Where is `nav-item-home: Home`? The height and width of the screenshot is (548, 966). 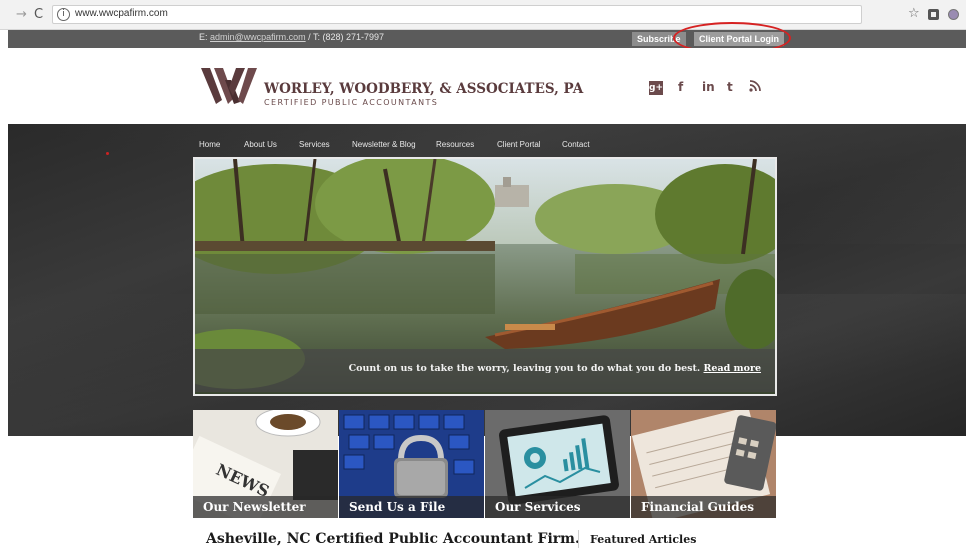 nav-item-home: Home is located at coordinates (209, 144).